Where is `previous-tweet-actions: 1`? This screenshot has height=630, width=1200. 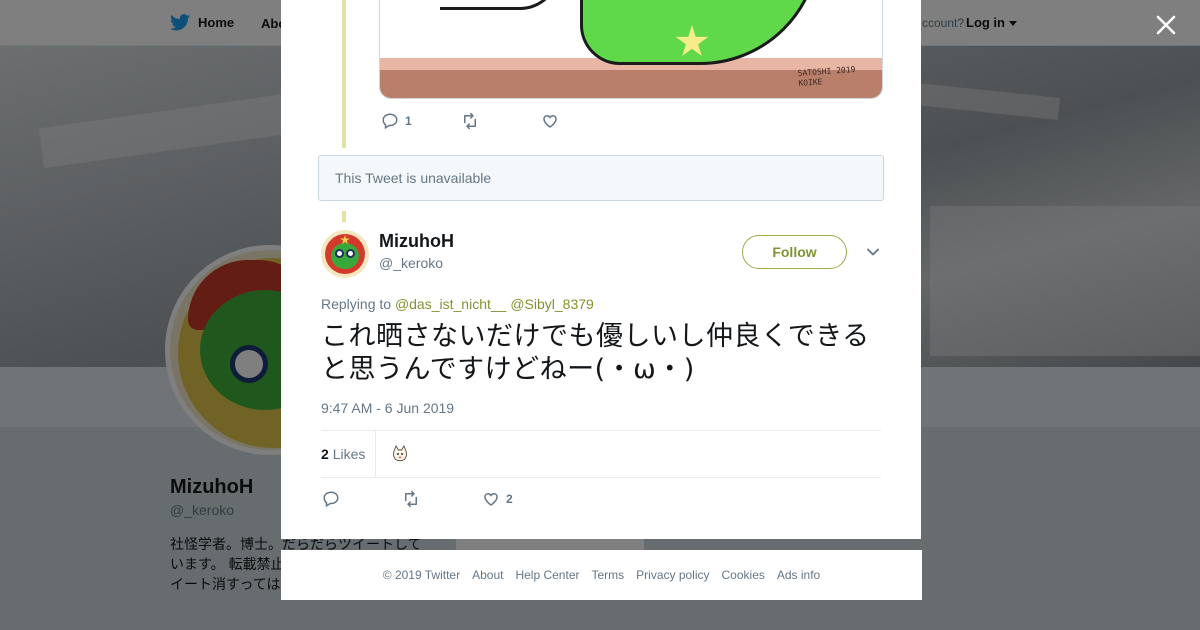 previous-tweet-actions: 1 is located at coordinates (470, 121).